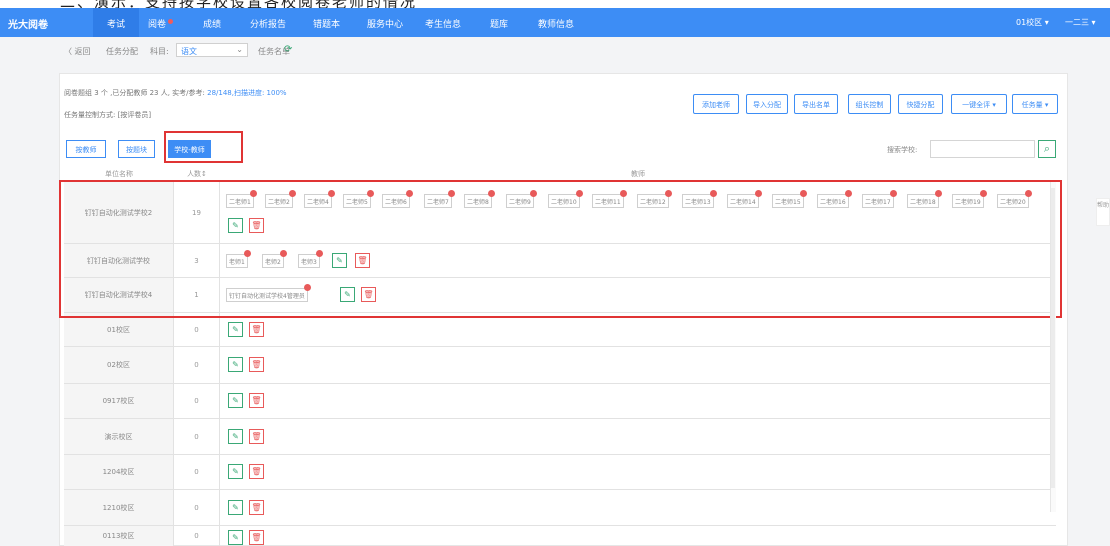 The image size is (1110, 546). Describe the element at coordinates (86, 149) in the screenshot. I see `view-by-teacher-button: 按教师` at that location.